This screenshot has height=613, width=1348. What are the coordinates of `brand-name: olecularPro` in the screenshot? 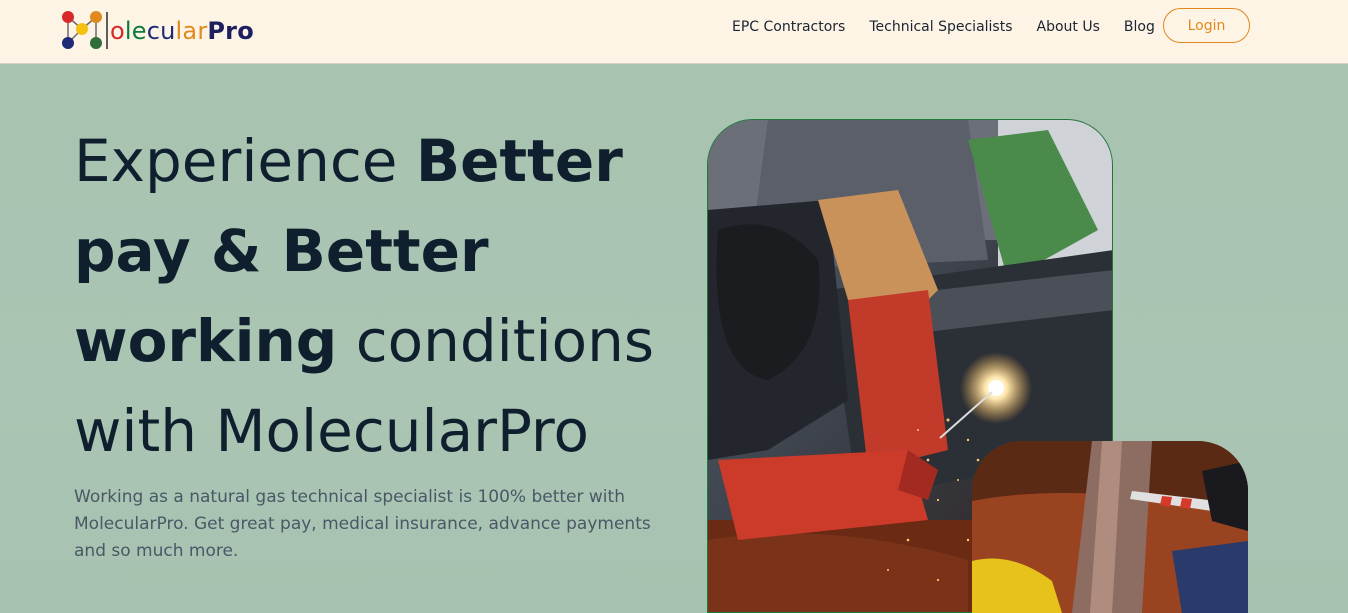 It's located at (182, 31).